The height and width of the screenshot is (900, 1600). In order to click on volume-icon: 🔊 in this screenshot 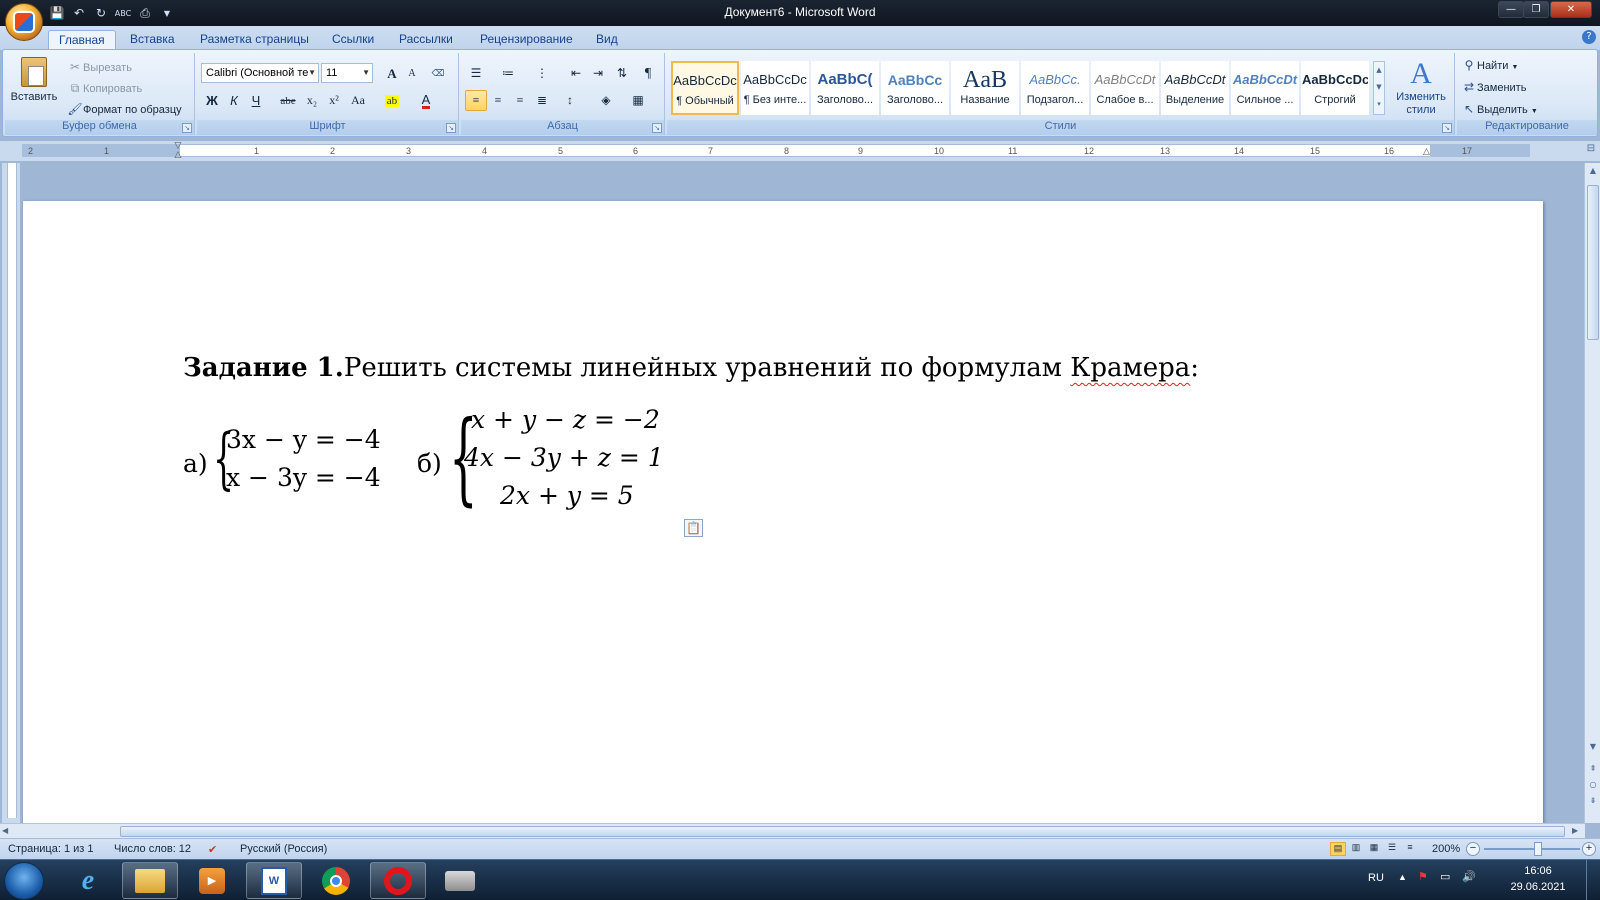, I will do `click(1469, 876)`.